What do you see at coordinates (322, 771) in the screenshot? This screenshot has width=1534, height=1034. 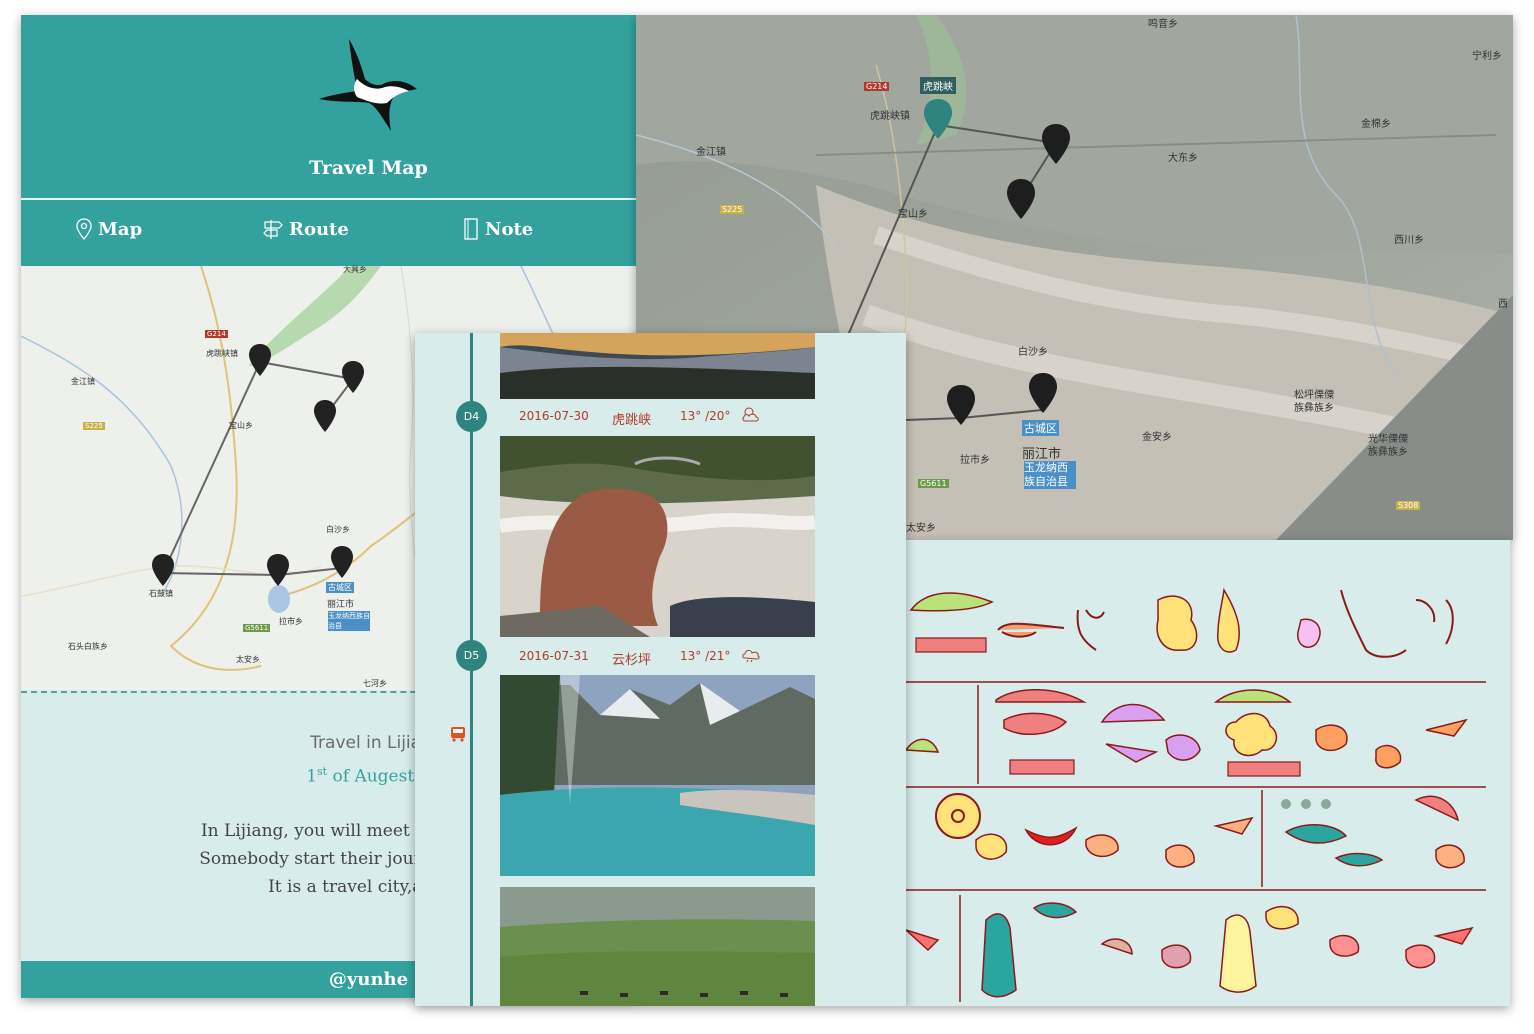 I see `date-suffix: st` at bounding box center [322, 771].